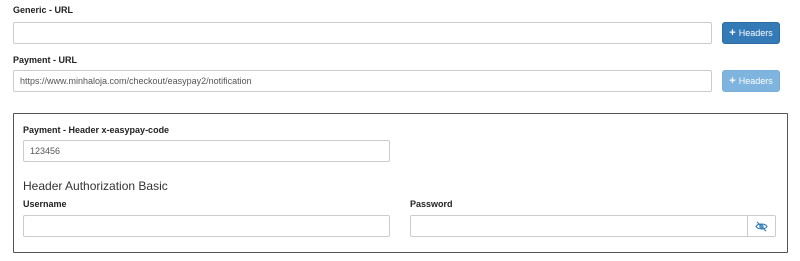 The image size is (800, 261). What do you see at coordinates (45, 204) in the screenshot?
I see `username-label: Username` at bounding box center [45, 204].